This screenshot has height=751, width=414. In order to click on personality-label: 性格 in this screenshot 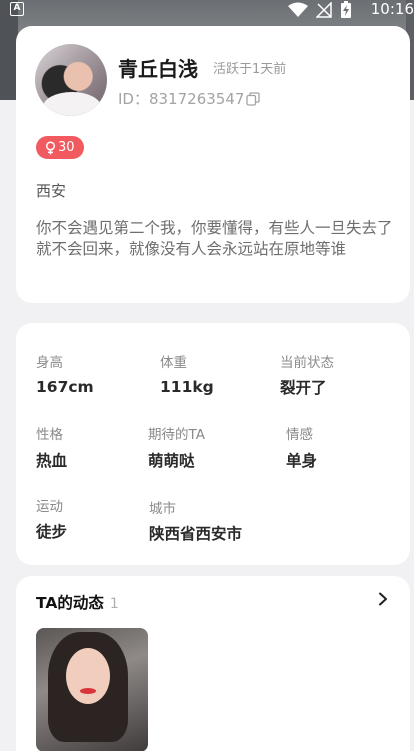, I will do `click(49, 435)`.